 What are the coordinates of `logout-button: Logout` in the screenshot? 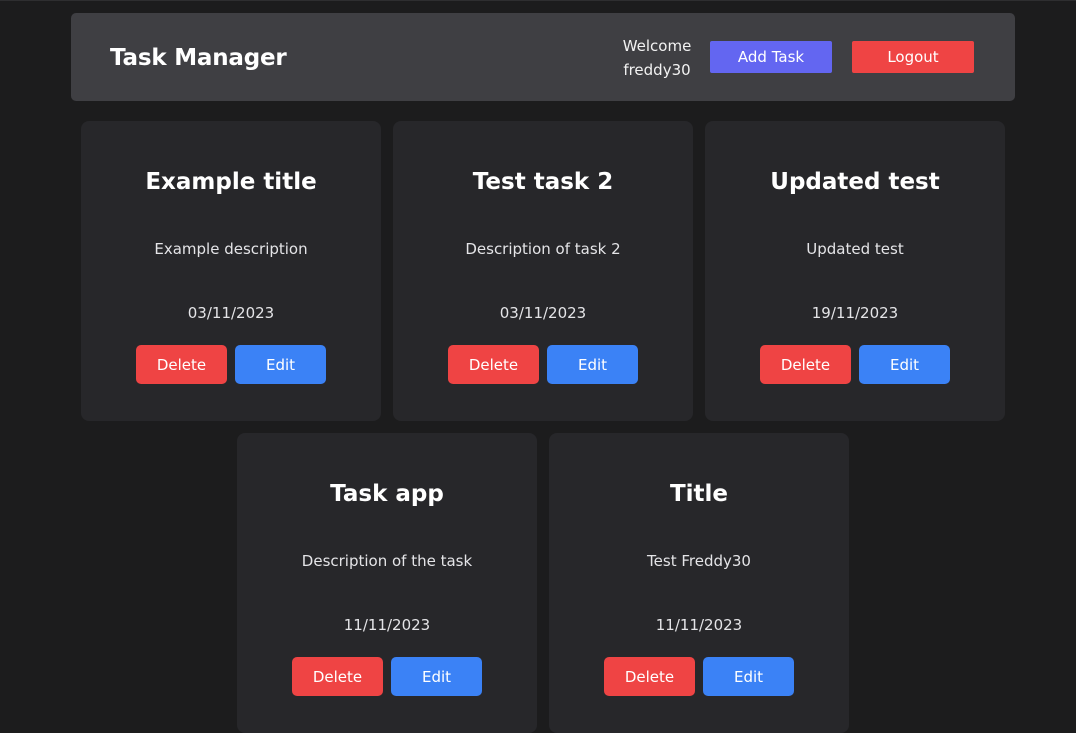 It's located at (913, 57).